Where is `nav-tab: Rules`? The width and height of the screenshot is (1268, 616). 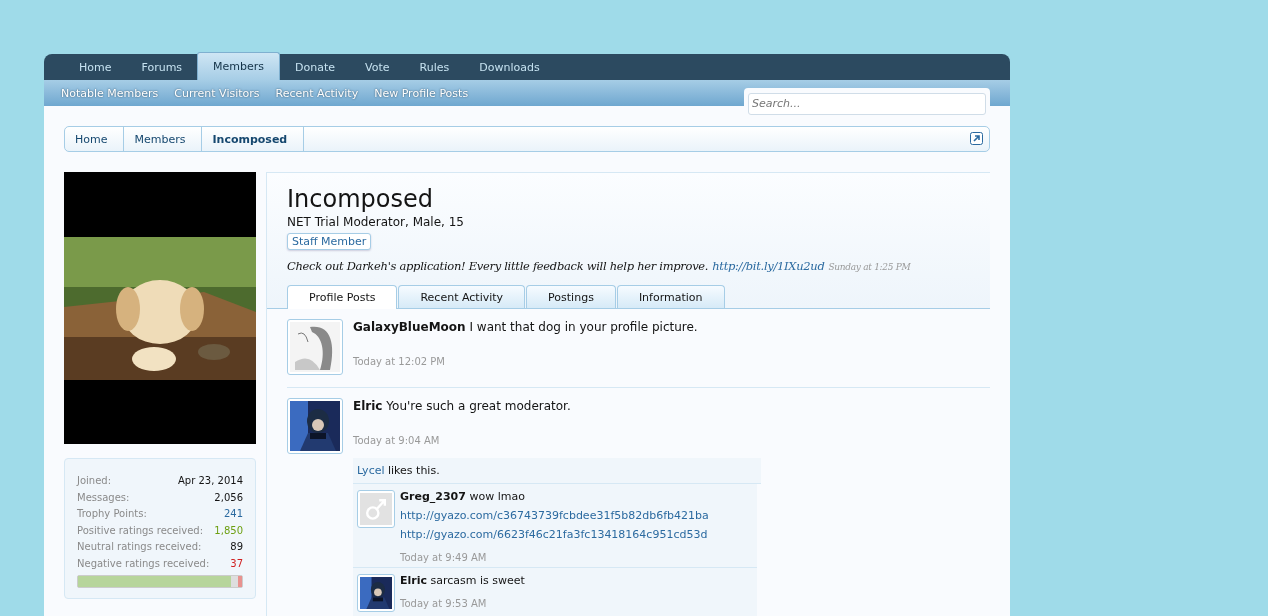
nav-tab: Rules is located at coordinates (434, 67).